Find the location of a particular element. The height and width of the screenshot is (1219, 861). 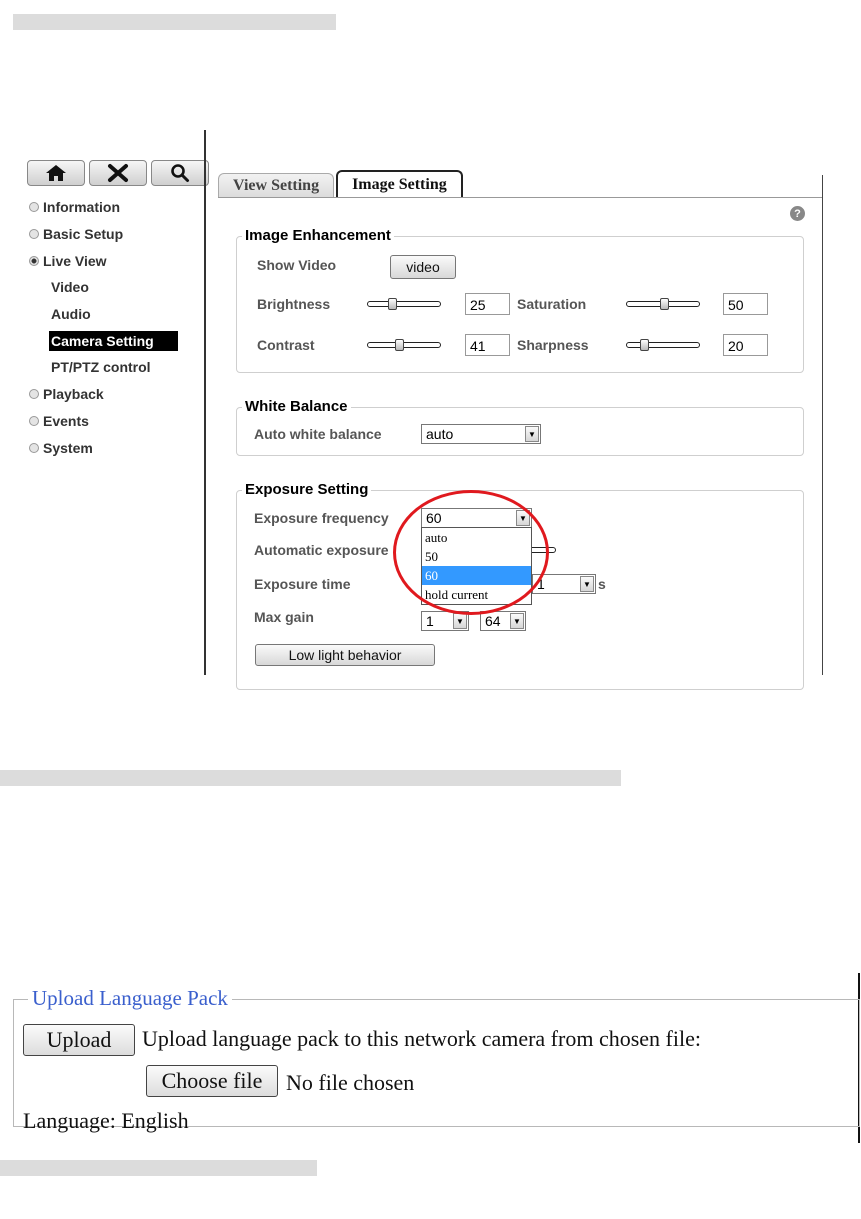

exposure-frequency-label: Exposure frequency is located at coordinates (321, 518).